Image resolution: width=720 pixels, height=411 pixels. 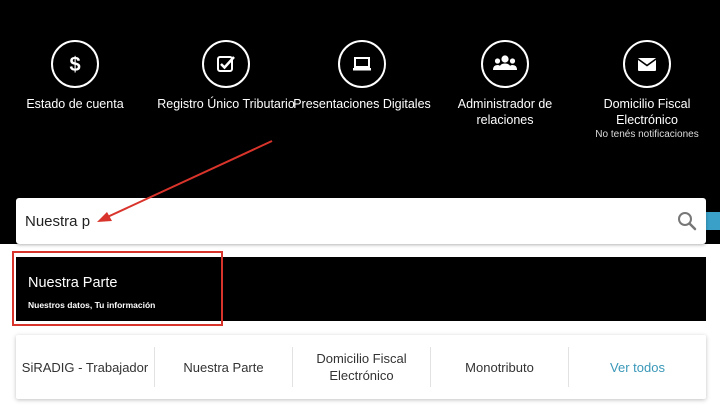 What do you see at coordinates (362, 64) in the screenshot?
I see `laptop-icon` at bounding box center [362, 64].